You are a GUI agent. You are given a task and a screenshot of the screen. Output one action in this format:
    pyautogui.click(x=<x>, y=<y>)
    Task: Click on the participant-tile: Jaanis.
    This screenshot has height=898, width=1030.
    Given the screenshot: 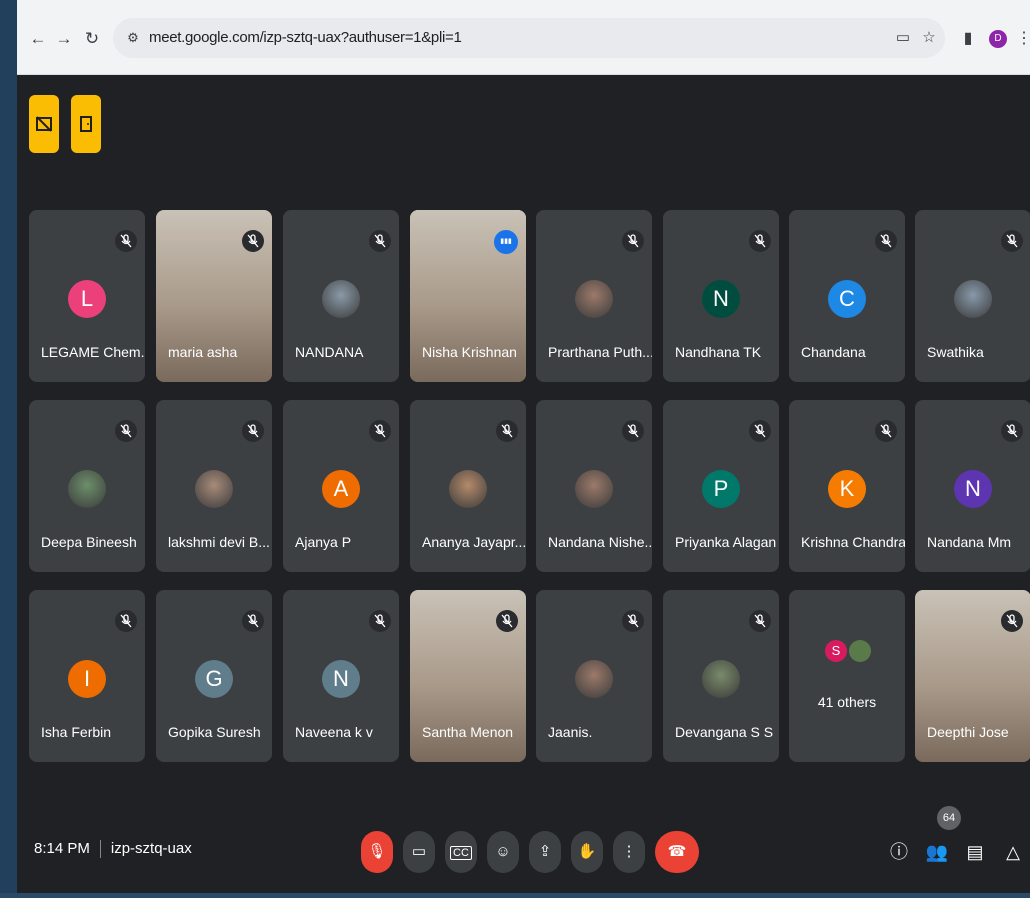 What is the action you would take?
    pyautogui.click(x=594, y=676)
    